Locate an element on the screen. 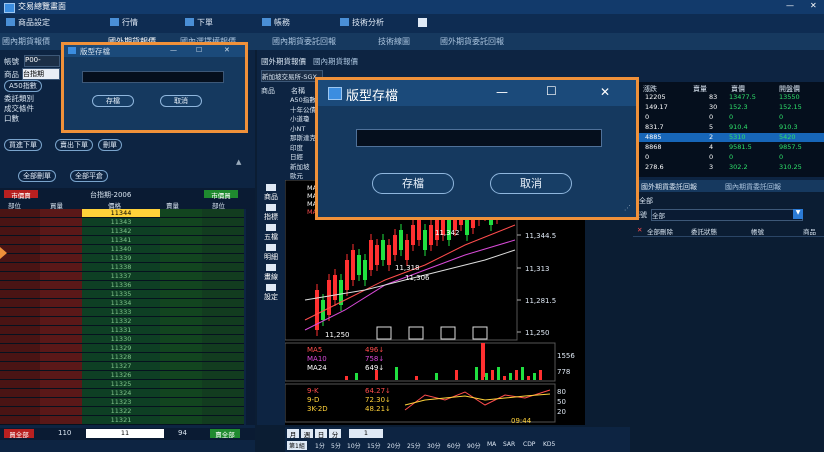 The height and width of the screenshot is (452, 824). time-button: 60分 is located at coordinates (454, 445).